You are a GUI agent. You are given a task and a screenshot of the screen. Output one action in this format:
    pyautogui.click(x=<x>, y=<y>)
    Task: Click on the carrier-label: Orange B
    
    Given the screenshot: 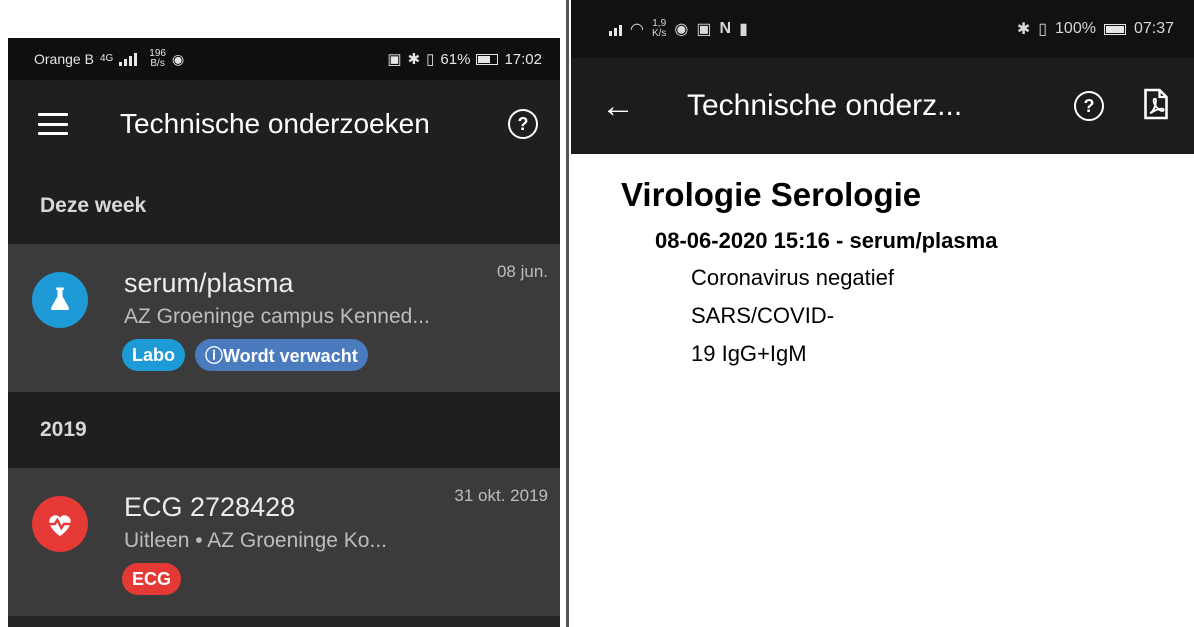 What is the action you would take?
    pyautogui.click(x=64, y=59)
    